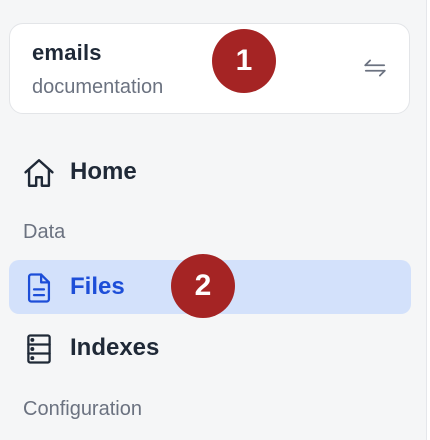 The height and width of the screenshot is (440, 430). What do you see at coordinates (103, 171) in the screenshot?
I see `sidebar-item-label: Home` at bounding box center [103, 171].